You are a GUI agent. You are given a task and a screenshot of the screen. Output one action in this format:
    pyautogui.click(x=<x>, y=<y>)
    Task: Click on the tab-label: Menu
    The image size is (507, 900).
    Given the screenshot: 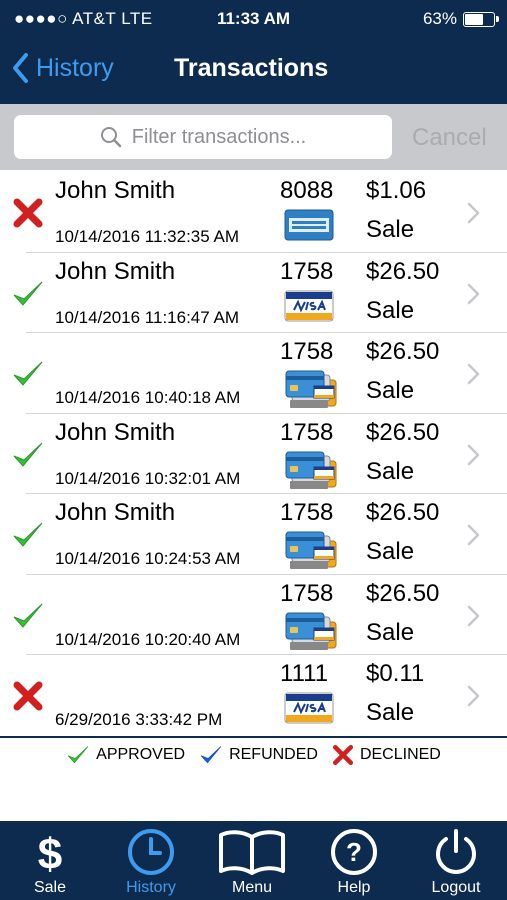 What is the action you would take?
    pyautogui.click(x=252, y=887)
    